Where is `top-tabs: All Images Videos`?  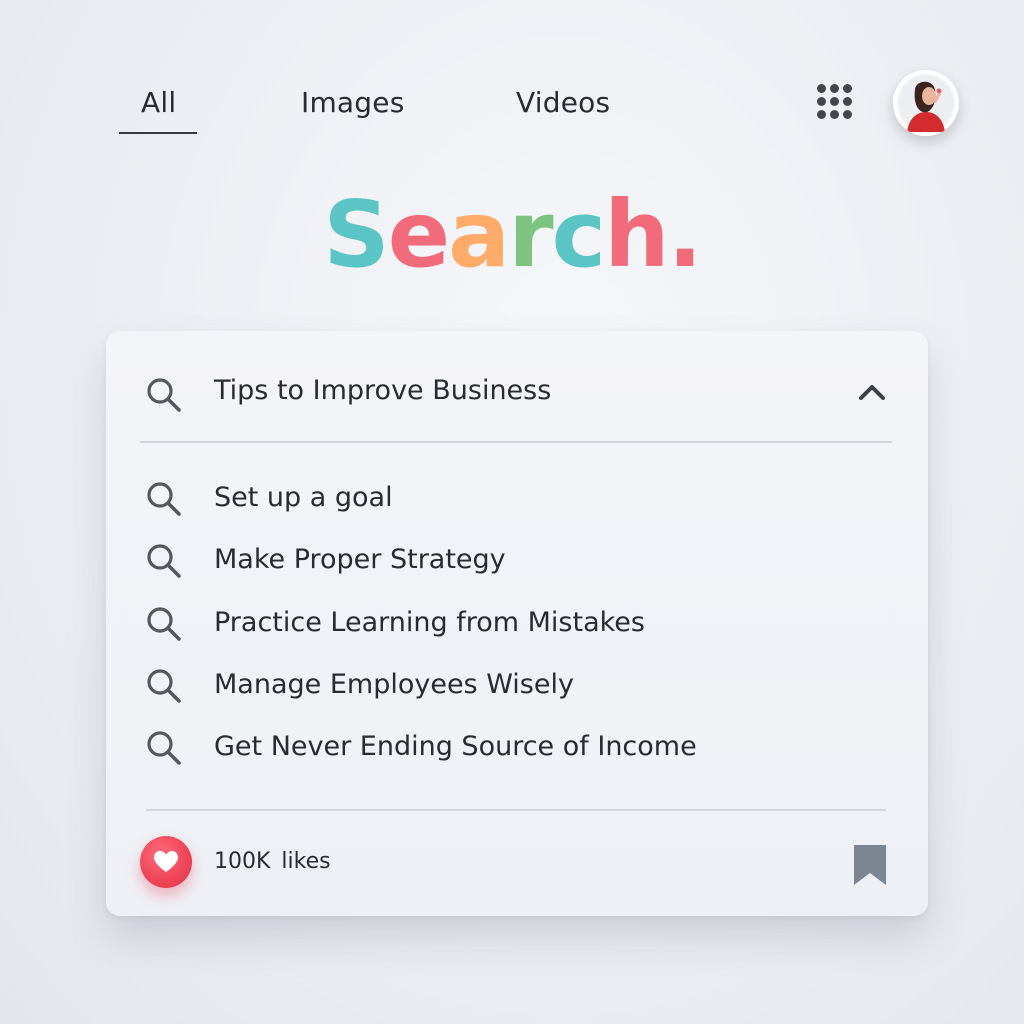 top-tabs: All Images Videos is located at coordinates (350, 110).